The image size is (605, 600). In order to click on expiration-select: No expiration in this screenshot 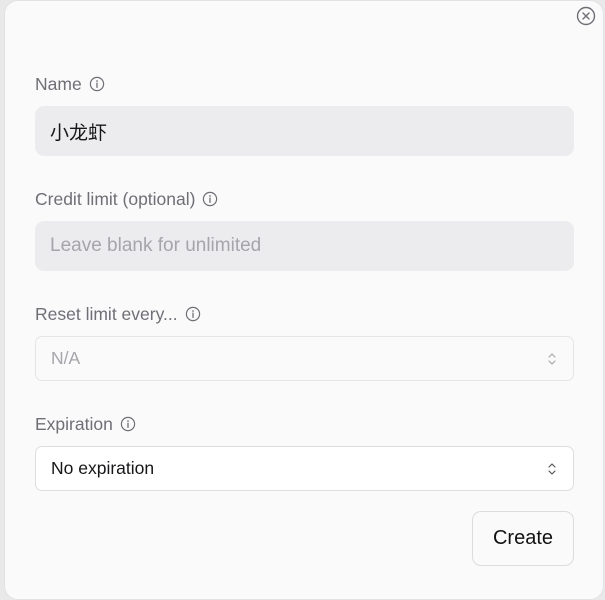, I will do `click(304, 468)`.